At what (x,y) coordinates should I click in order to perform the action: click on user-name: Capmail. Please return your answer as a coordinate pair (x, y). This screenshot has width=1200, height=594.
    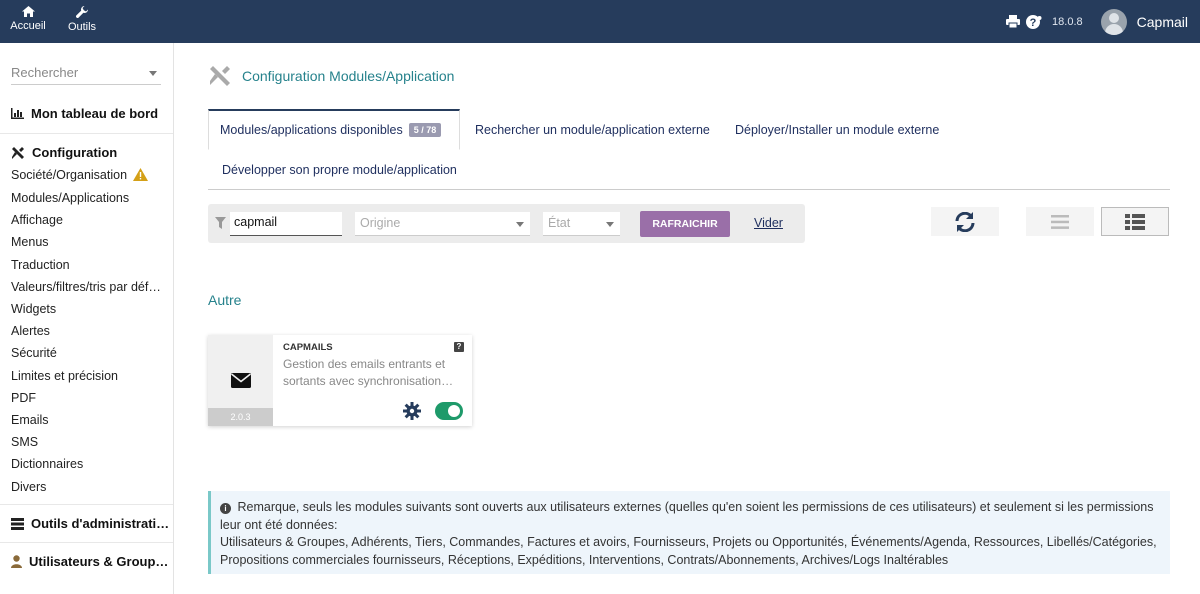
    Looking at the image, I should click on (1162, 22).